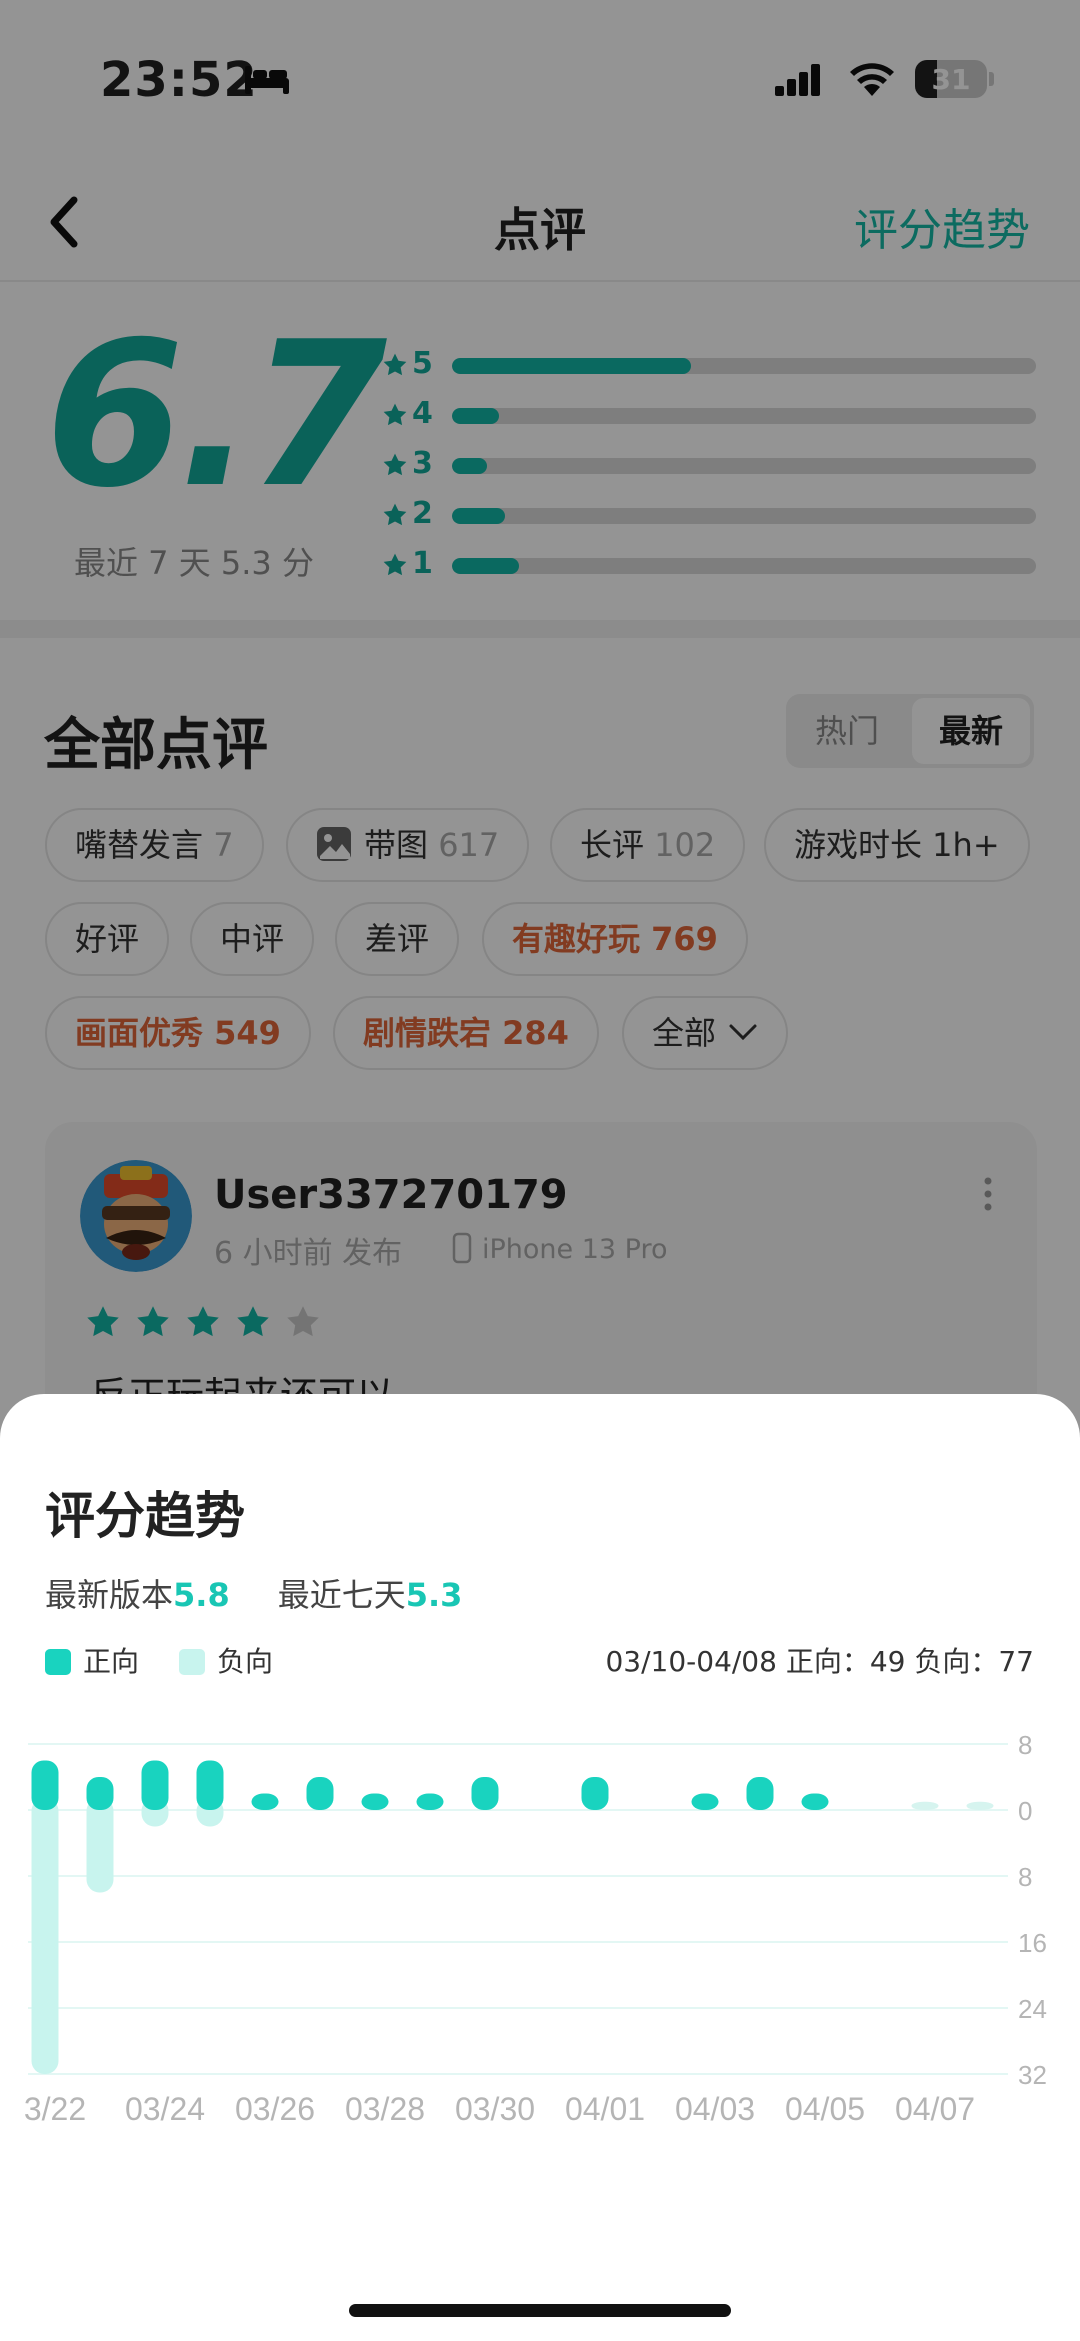  Describe the element at coordinates (825, 2109) in the screenshot. I see `x-tick-label: 04/05` at that location.